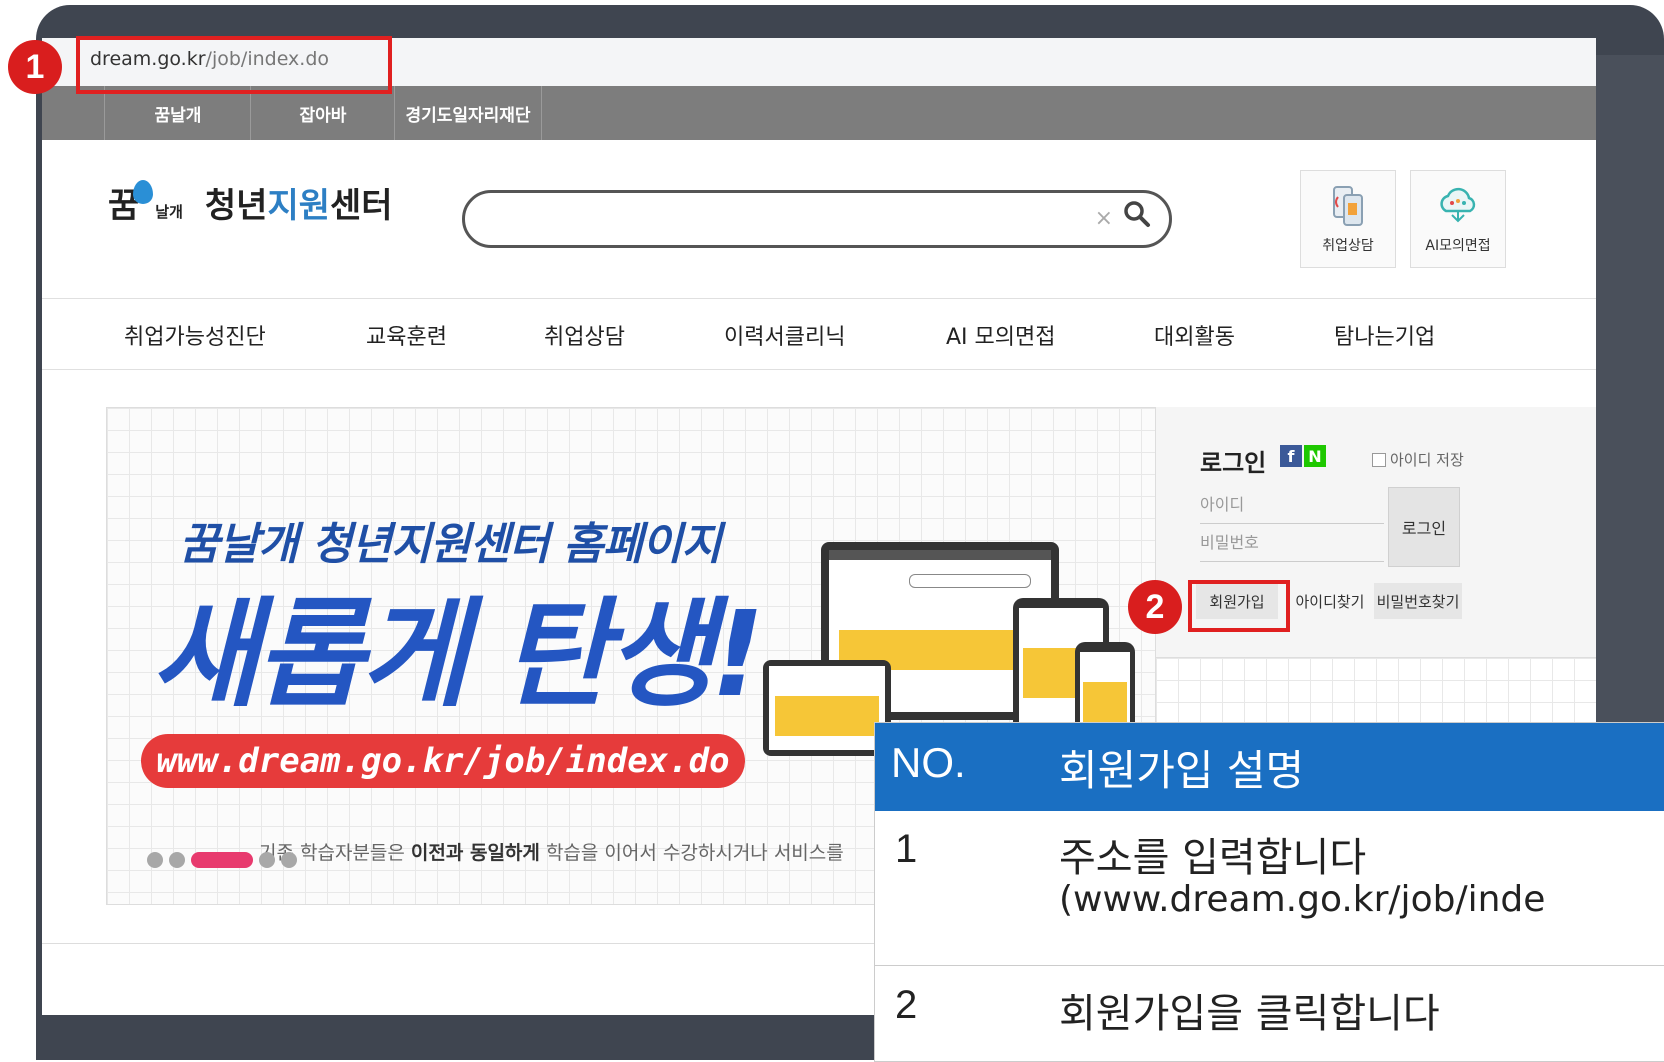 The height and width of the screenshot is (1062, 1664). What do you see at coordinates (817, 219) in the screenshot?
I see `search-box: ×` at bounding box center [817, 219].